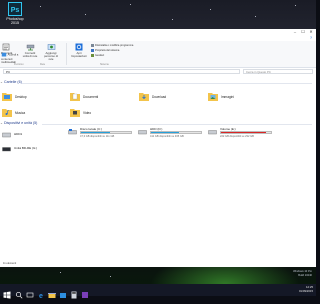 Image resolution: width=320 pixels, height=304 pixels. I want to click on photoshop-icon: Ps, so click(15, 9).